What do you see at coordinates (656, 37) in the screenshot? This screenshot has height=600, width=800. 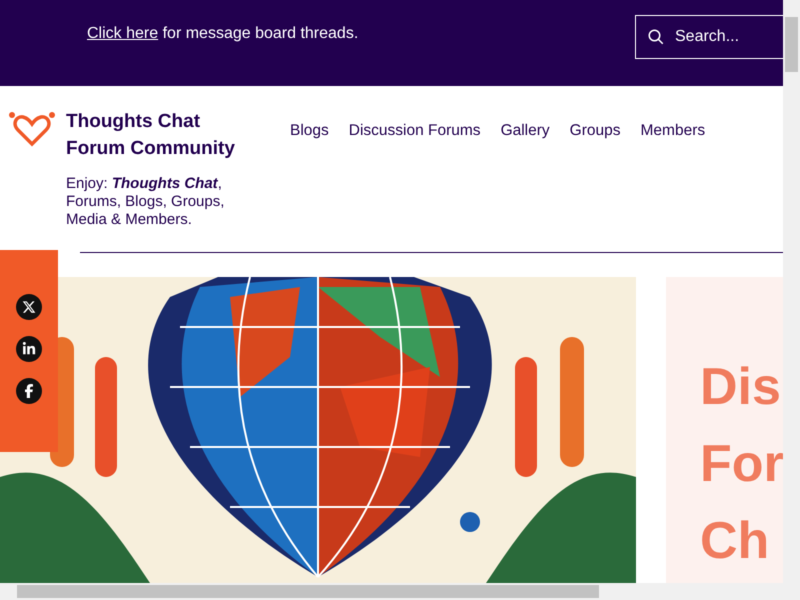 I see `search-icon` at bounding box center [656, 37].